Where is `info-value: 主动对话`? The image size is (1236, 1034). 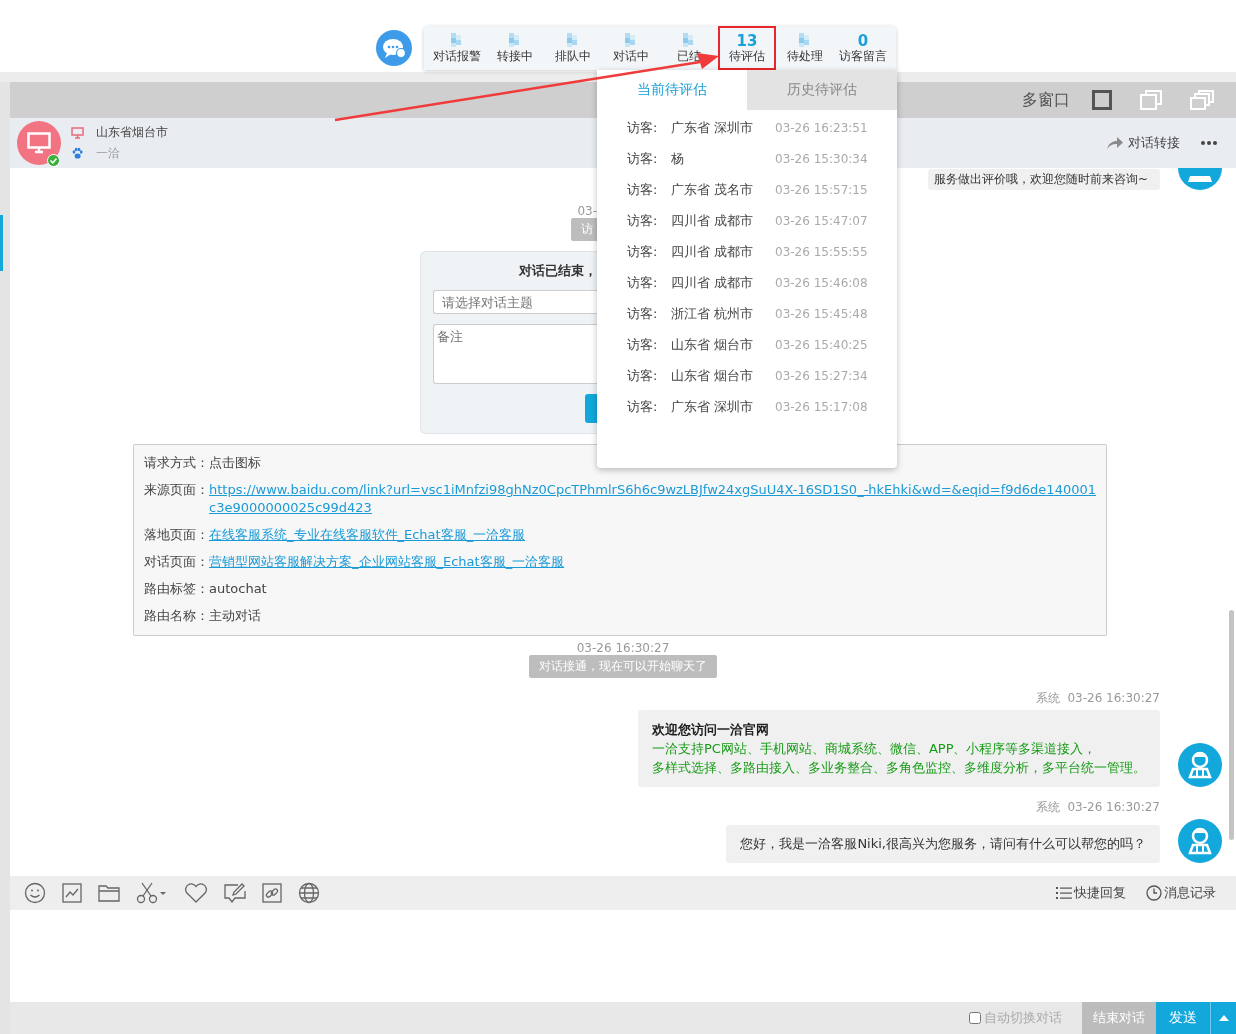 info-value: 主动对话 is located at coordinates (235, 616).